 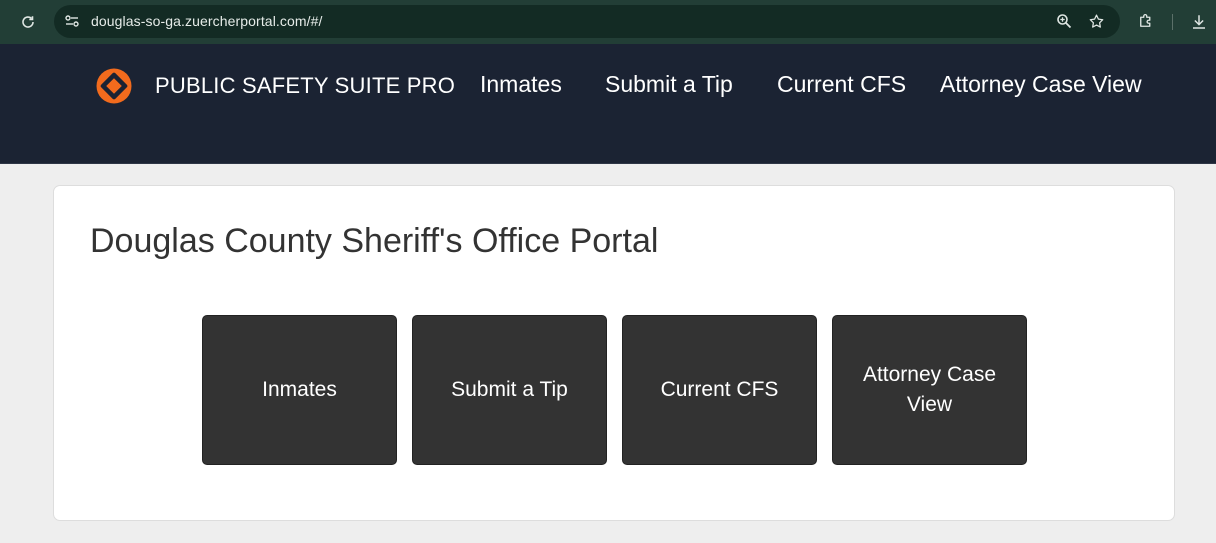 What do you see at coordinates (305, 86) in the screenshot?
I see `brand-name: PUBLIC SAFETY SUITE PRO` at bounding box center [305, 86].